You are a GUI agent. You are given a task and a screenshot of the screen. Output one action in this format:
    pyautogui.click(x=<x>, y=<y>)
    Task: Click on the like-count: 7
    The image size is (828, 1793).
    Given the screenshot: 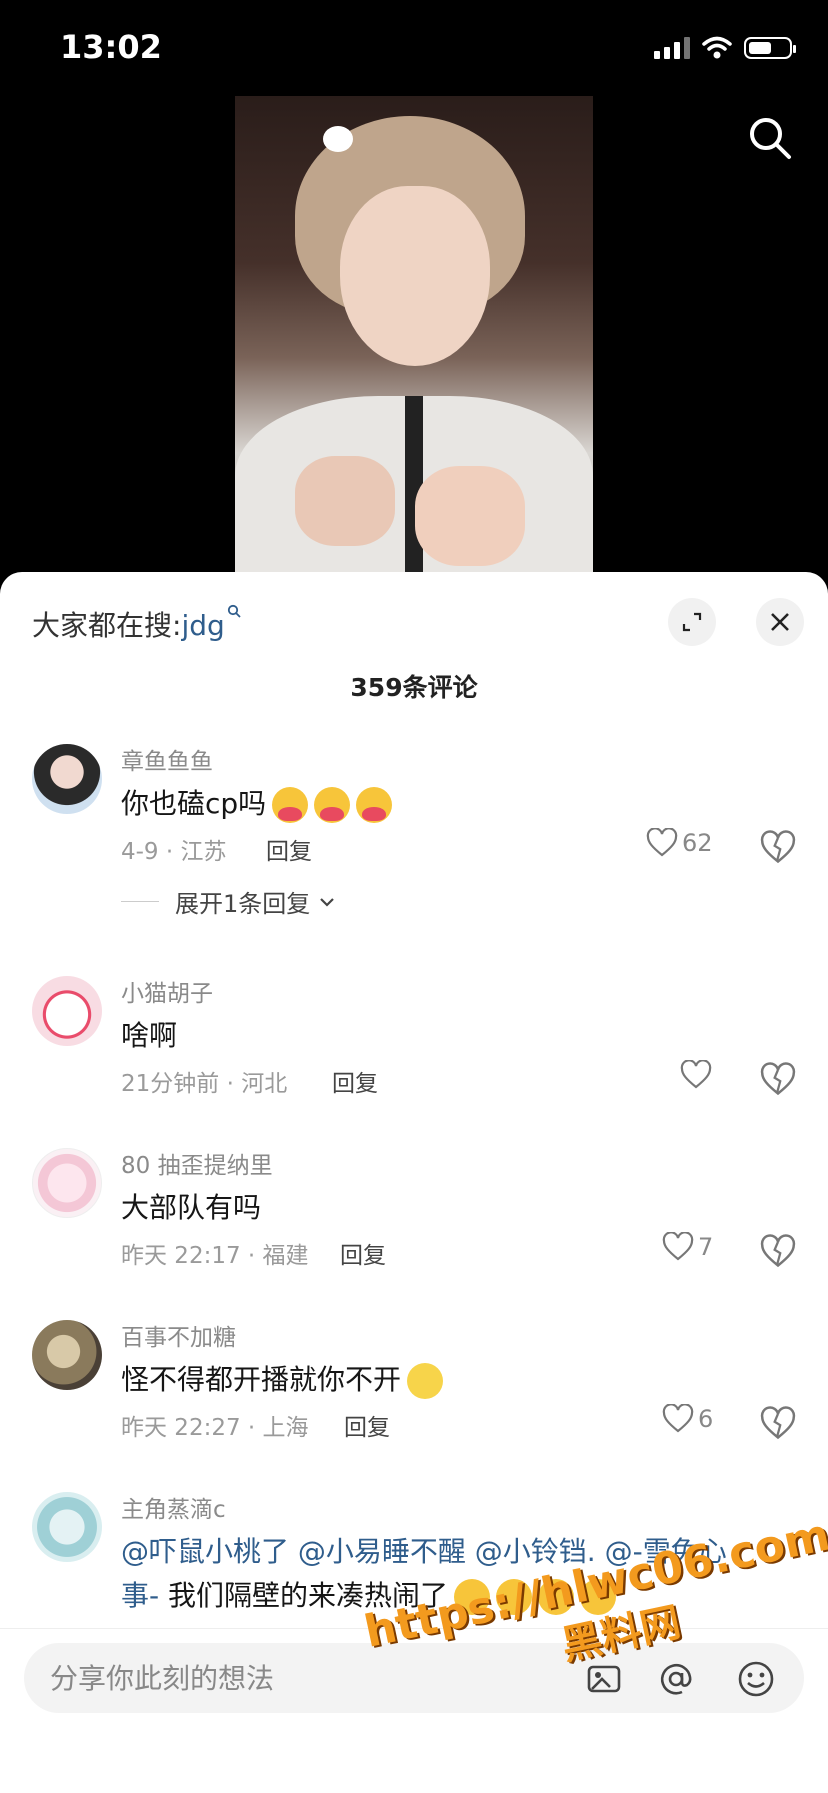 What is the action you would take?
    pyautogui.click(x=706, y=1247)
    